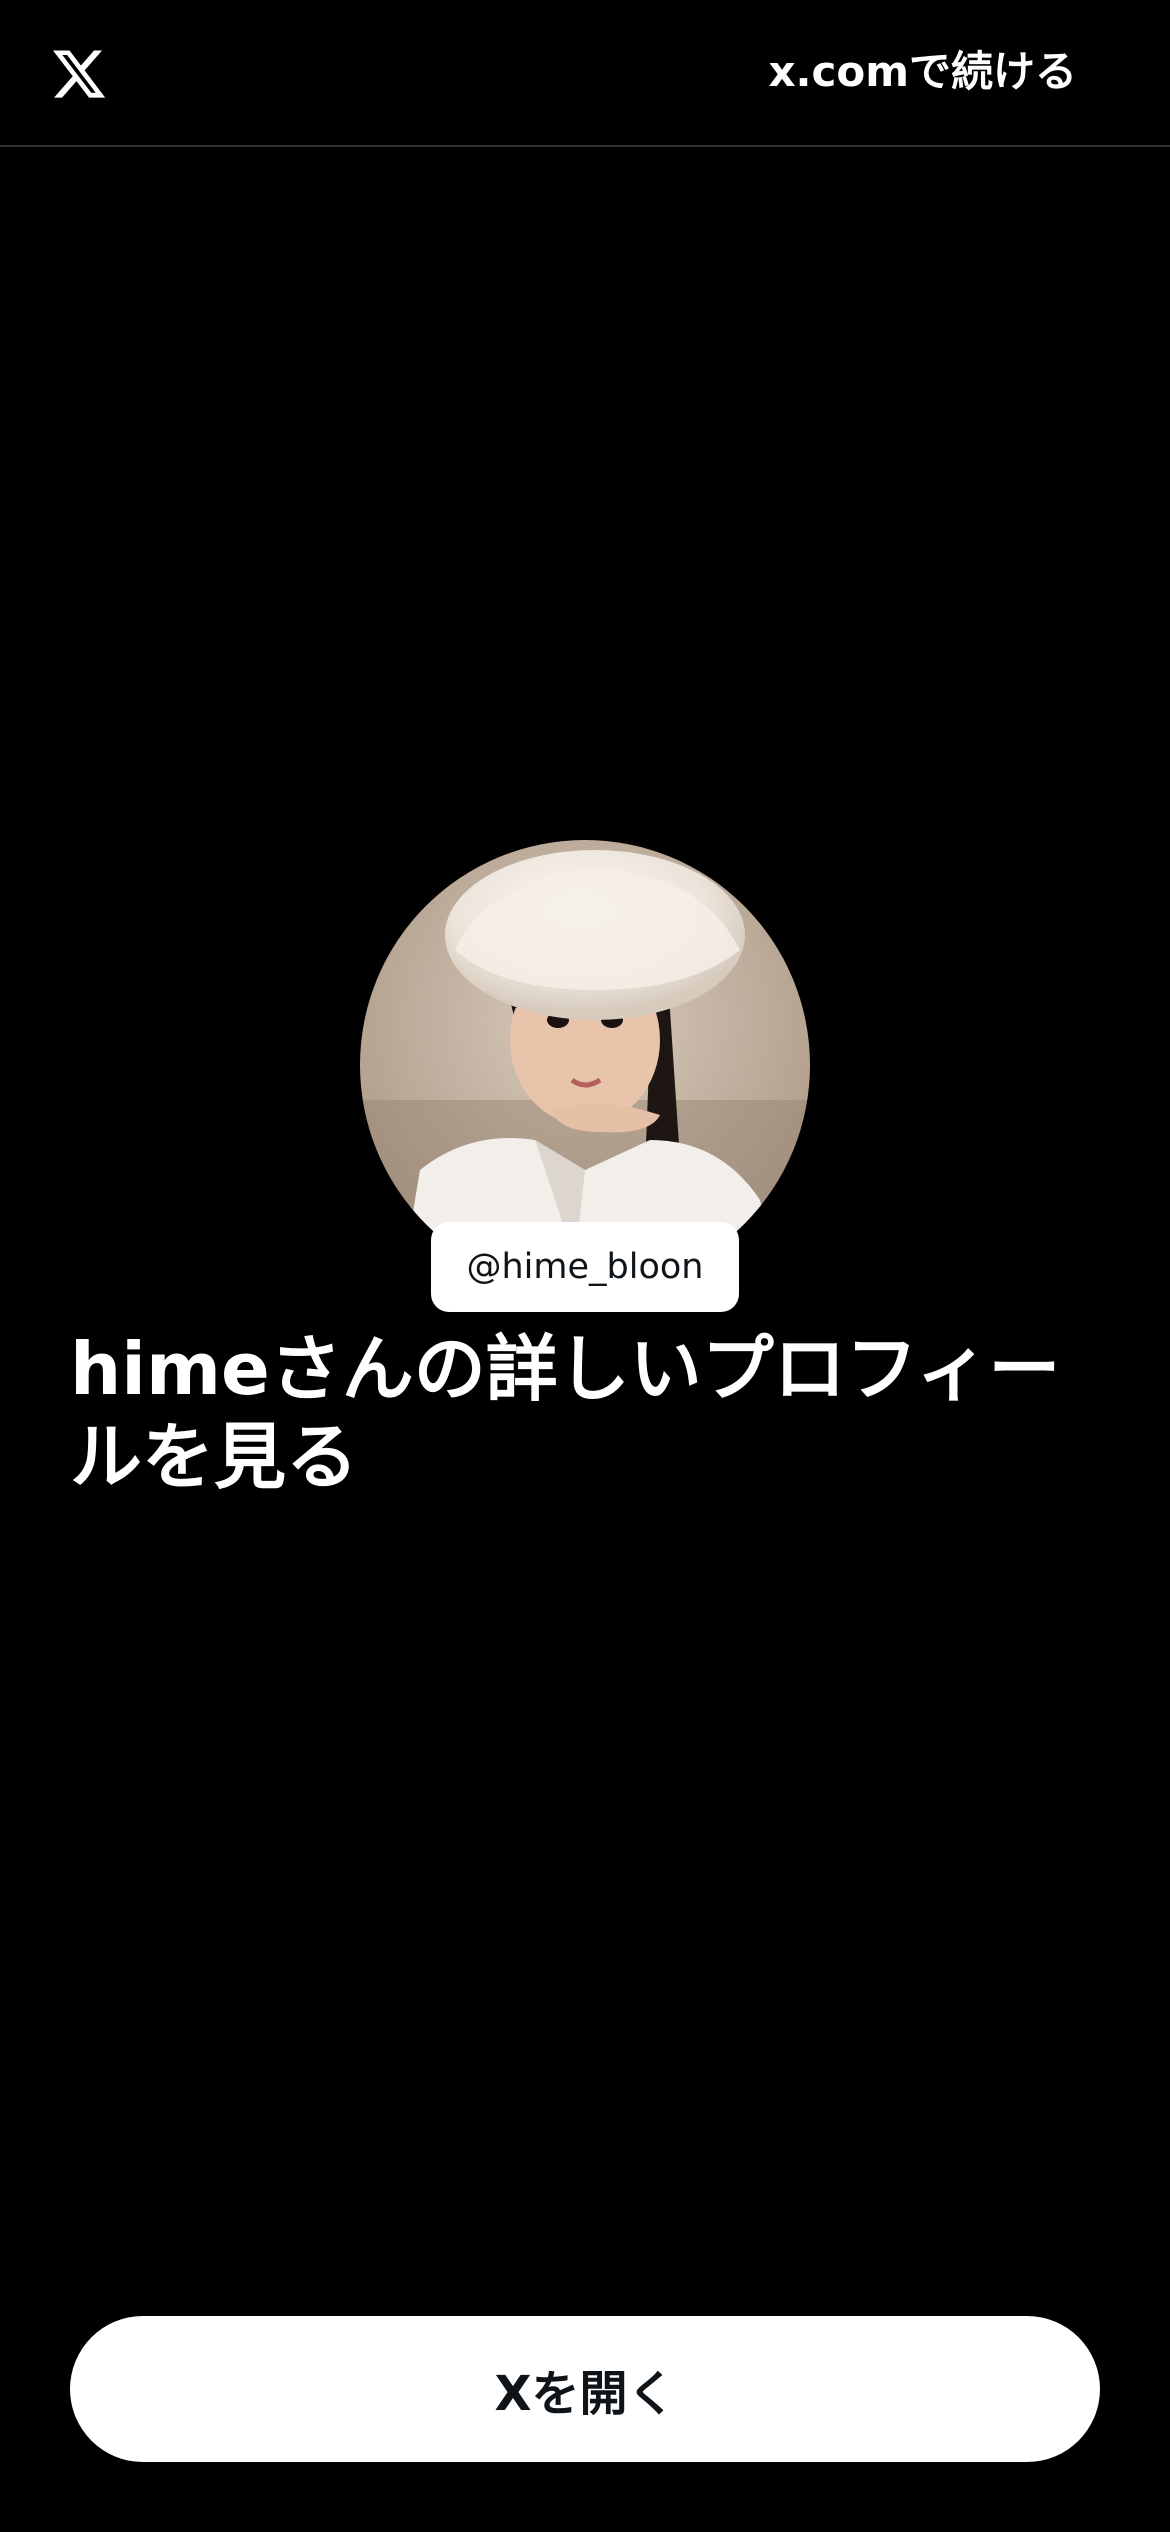 This screenshot has height=2532, width=1170. Describe the element at coordinates (79, 74) in the screenshot. I see `x-logo-icon` at that location.